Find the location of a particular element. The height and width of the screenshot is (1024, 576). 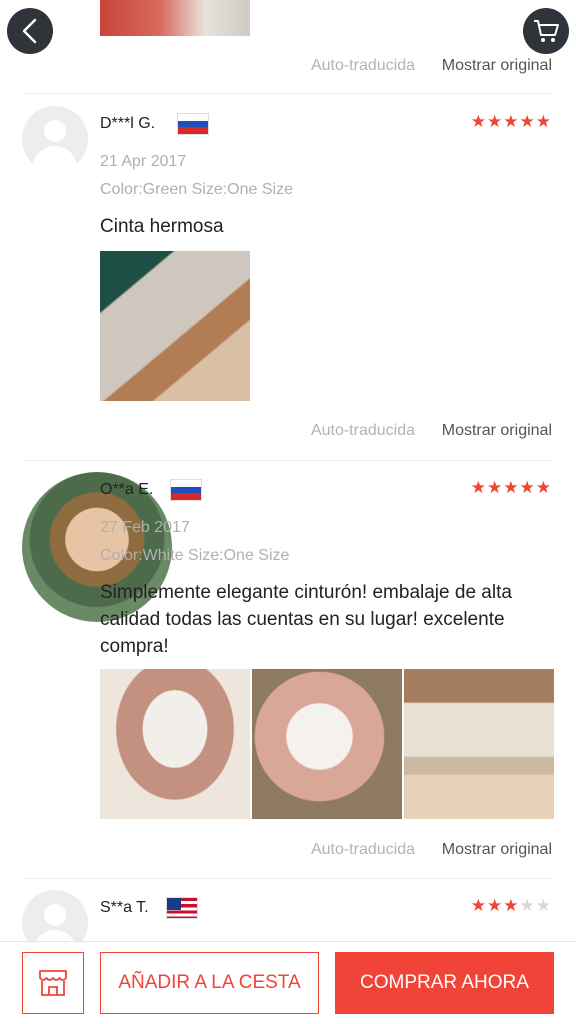

cart-button is located at coordinates (546, 31).